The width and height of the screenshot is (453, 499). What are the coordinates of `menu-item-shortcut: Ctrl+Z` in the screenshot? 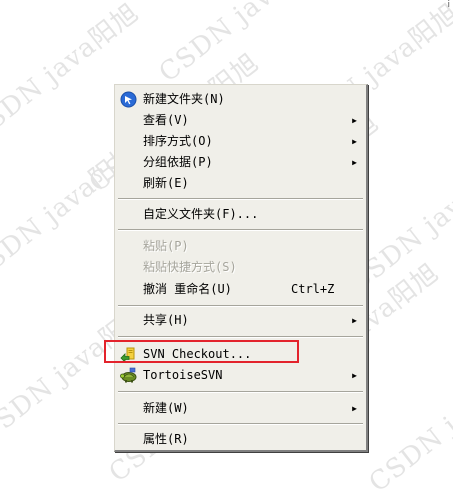 It's located at (313, 289).